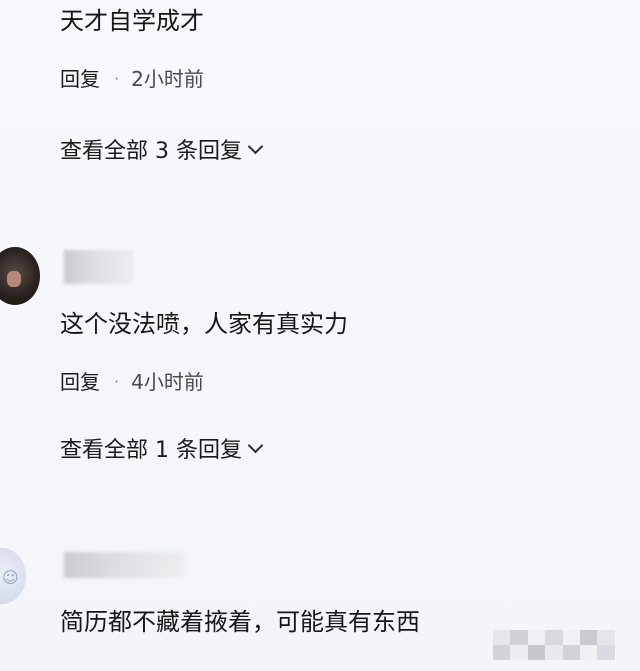 The width and height of the screenshot is (640, 671). I want to click on comment-meta: 回复 · 4小时前, so click(132, 382).